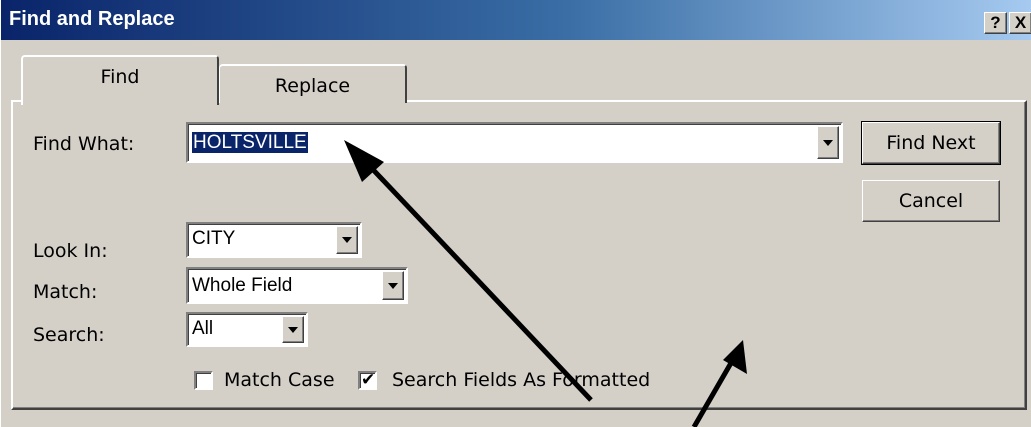  What do you see at coordinates (293, 329) in the screenshot?
I see `search-dropdown-icon` at bounding box center [293, 329].